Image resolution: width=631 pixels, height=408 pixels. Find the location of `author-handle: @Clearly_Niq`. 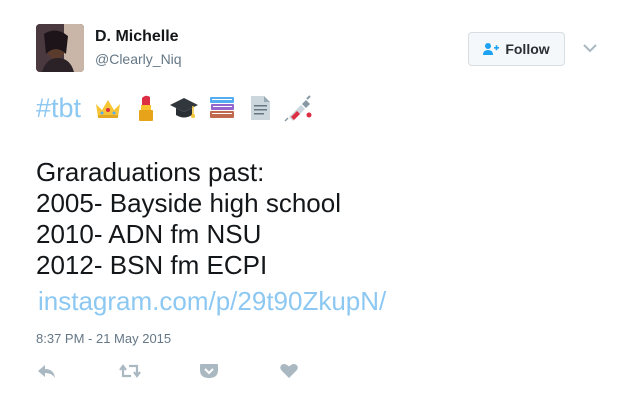

author-handle: @Clearly_Niq is located at coordinates (138, 59).